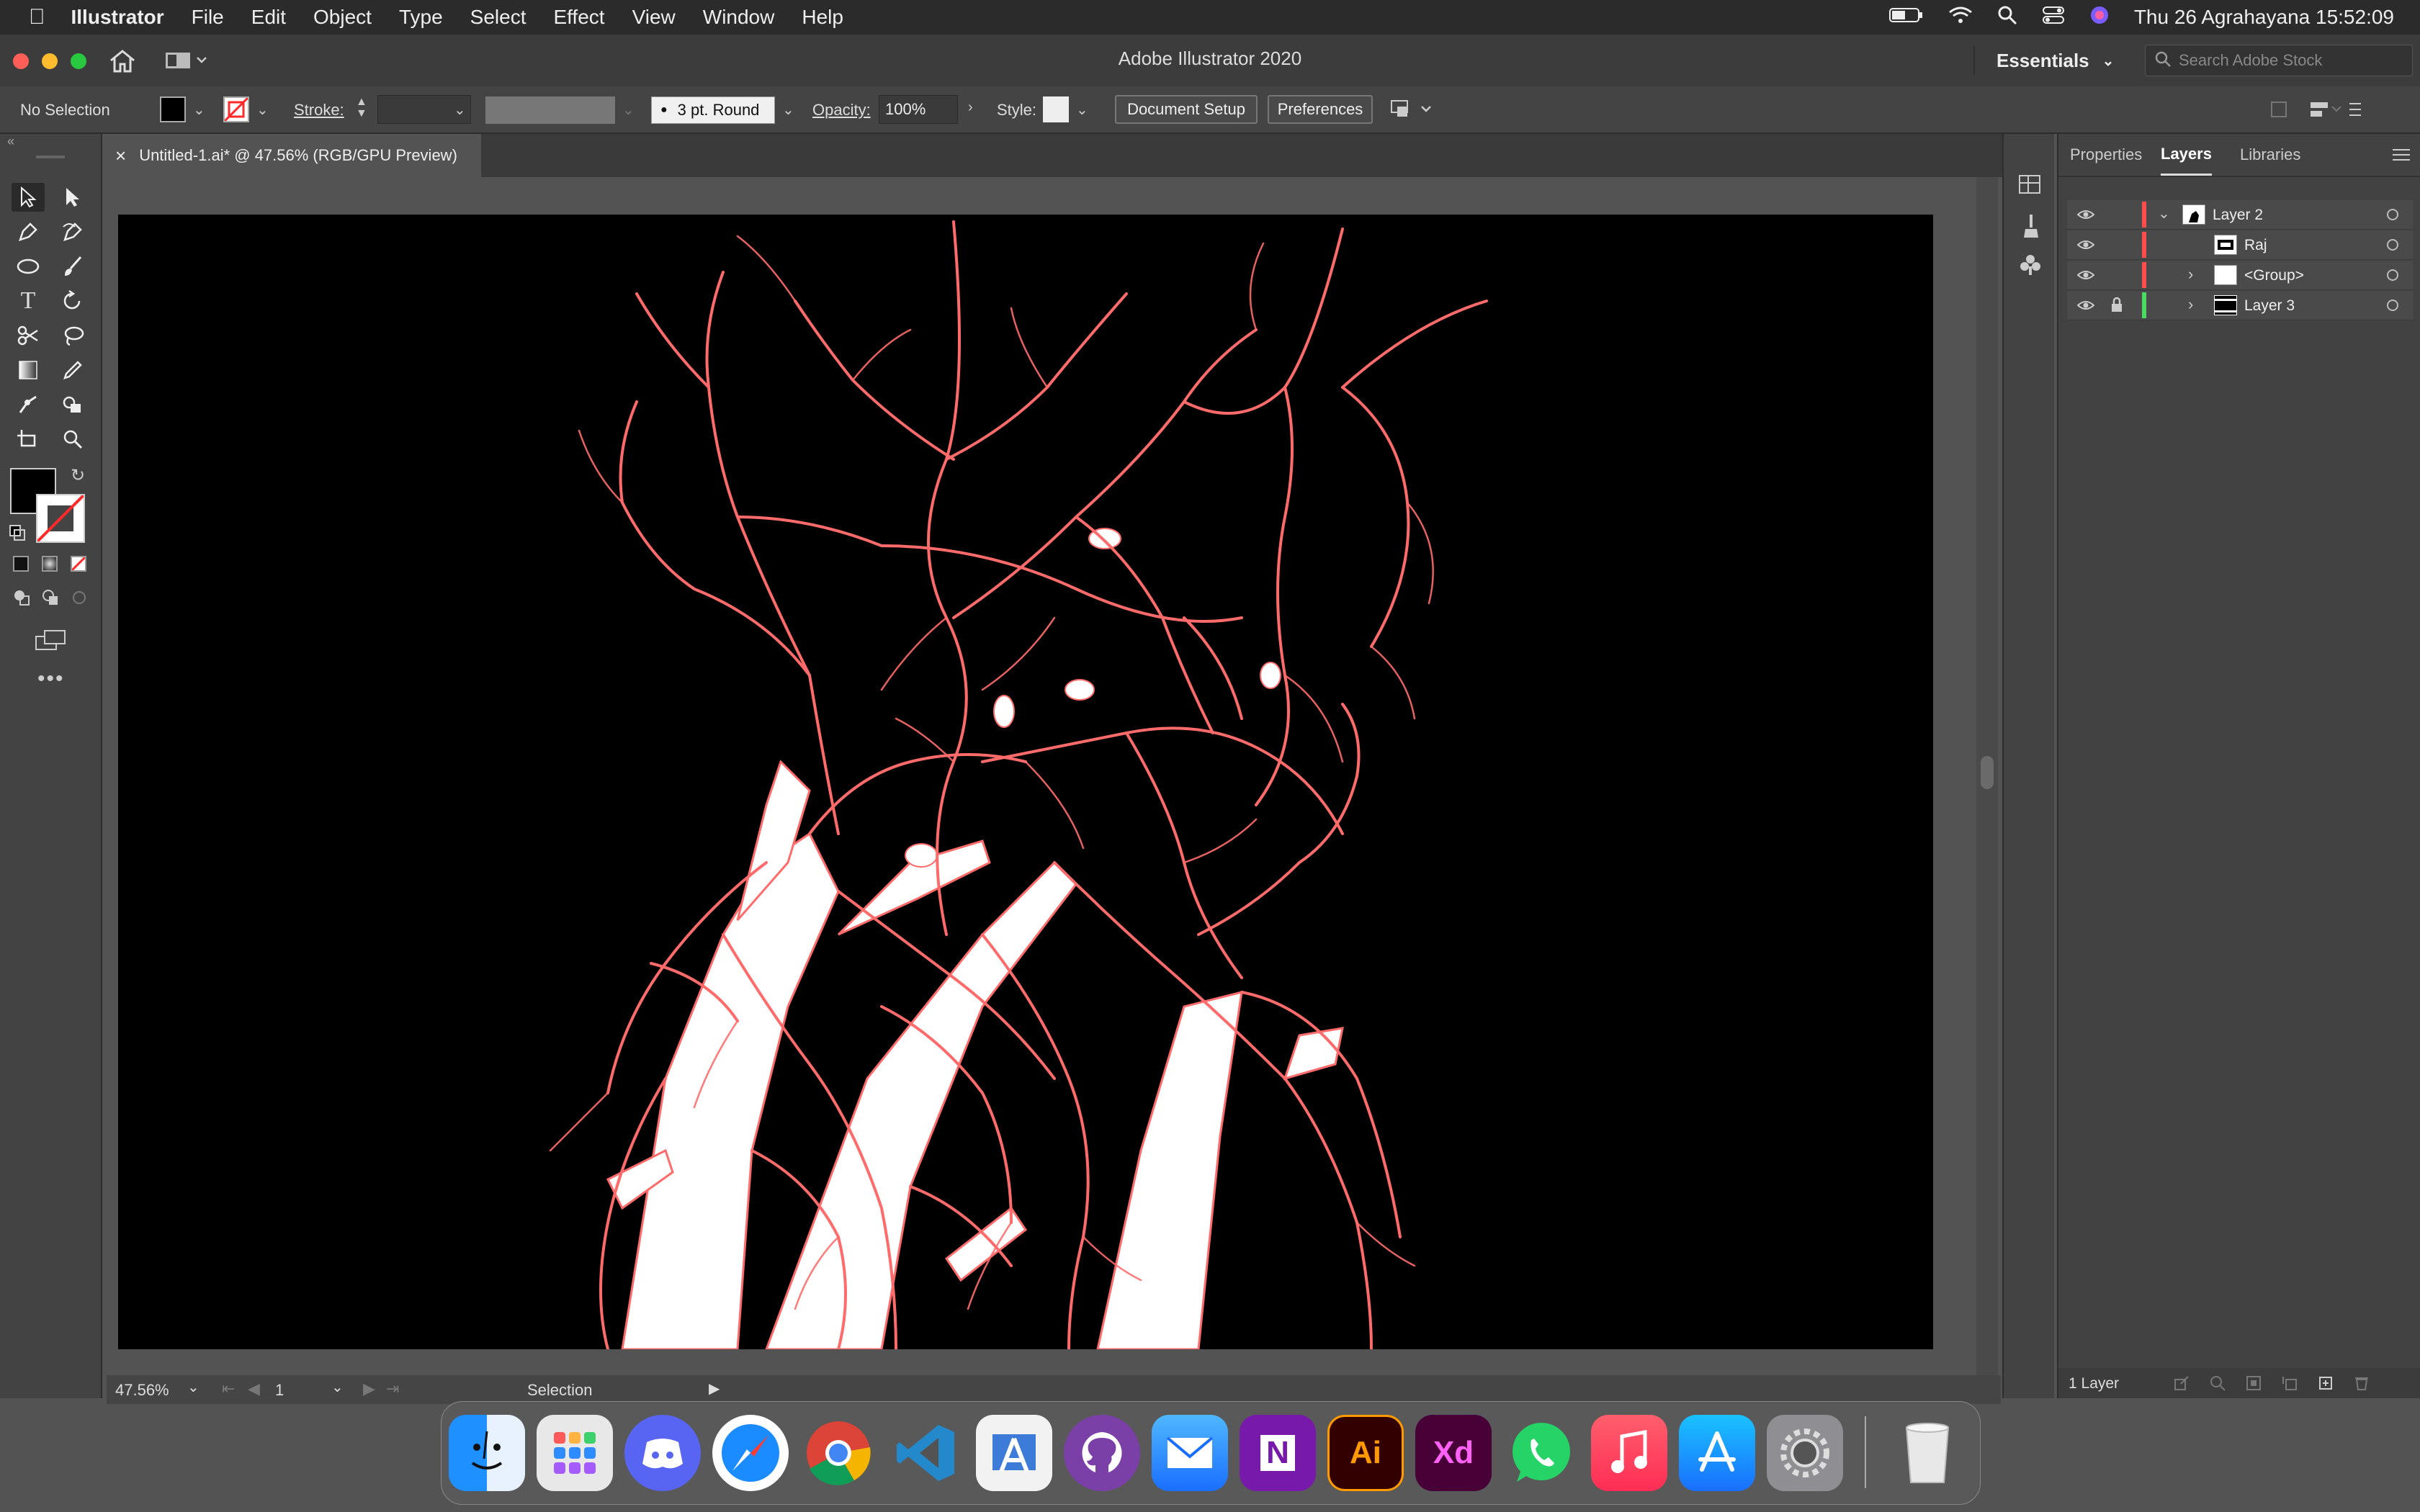  I want to click on gradient-mode-icon, so click(50, 564).